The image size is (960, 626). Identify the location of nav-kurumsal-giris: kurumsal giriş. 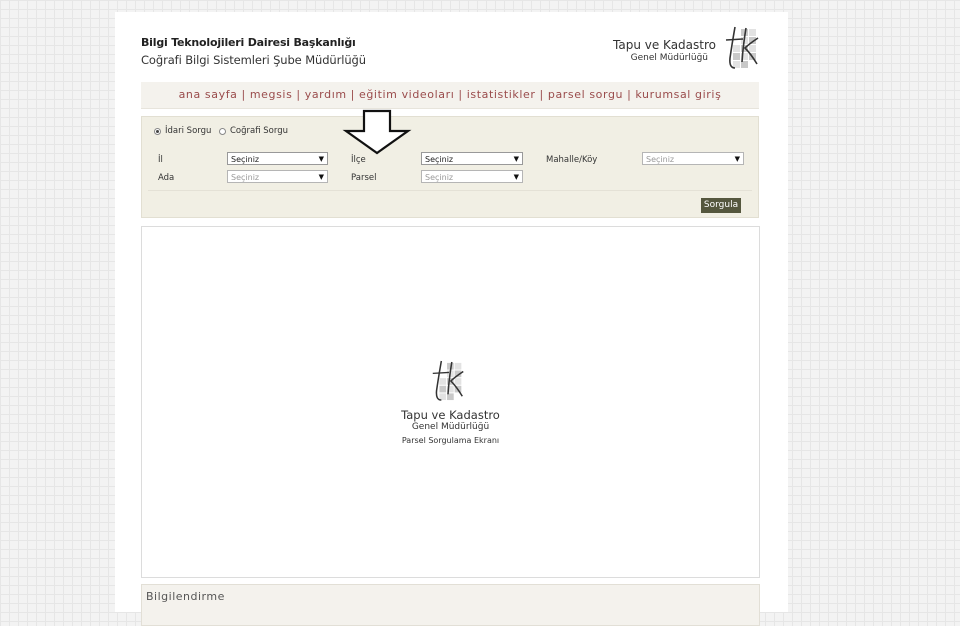
(678, 94).